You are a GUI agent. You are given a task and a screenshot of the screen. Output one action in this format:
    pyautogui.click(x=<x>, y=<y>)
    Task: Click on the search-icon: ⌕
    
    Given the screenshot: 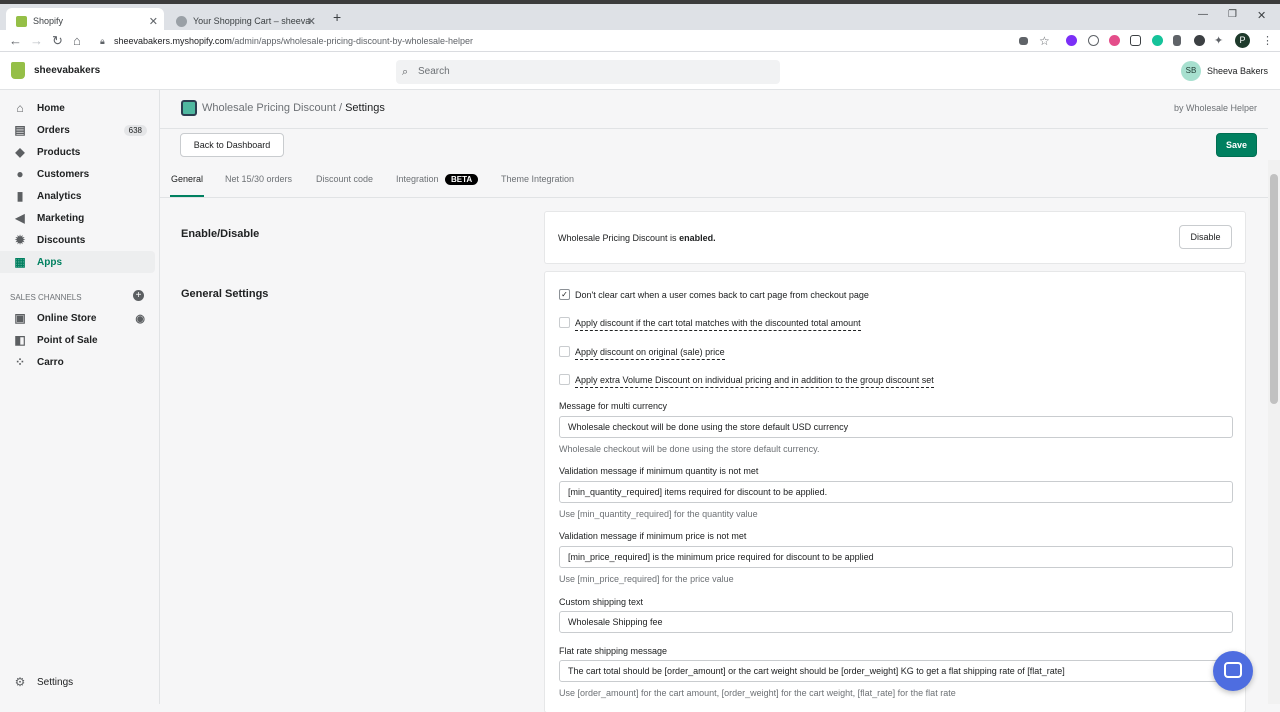 What is the action you would take?
    pyautogui.click(x=405, y=72)
    